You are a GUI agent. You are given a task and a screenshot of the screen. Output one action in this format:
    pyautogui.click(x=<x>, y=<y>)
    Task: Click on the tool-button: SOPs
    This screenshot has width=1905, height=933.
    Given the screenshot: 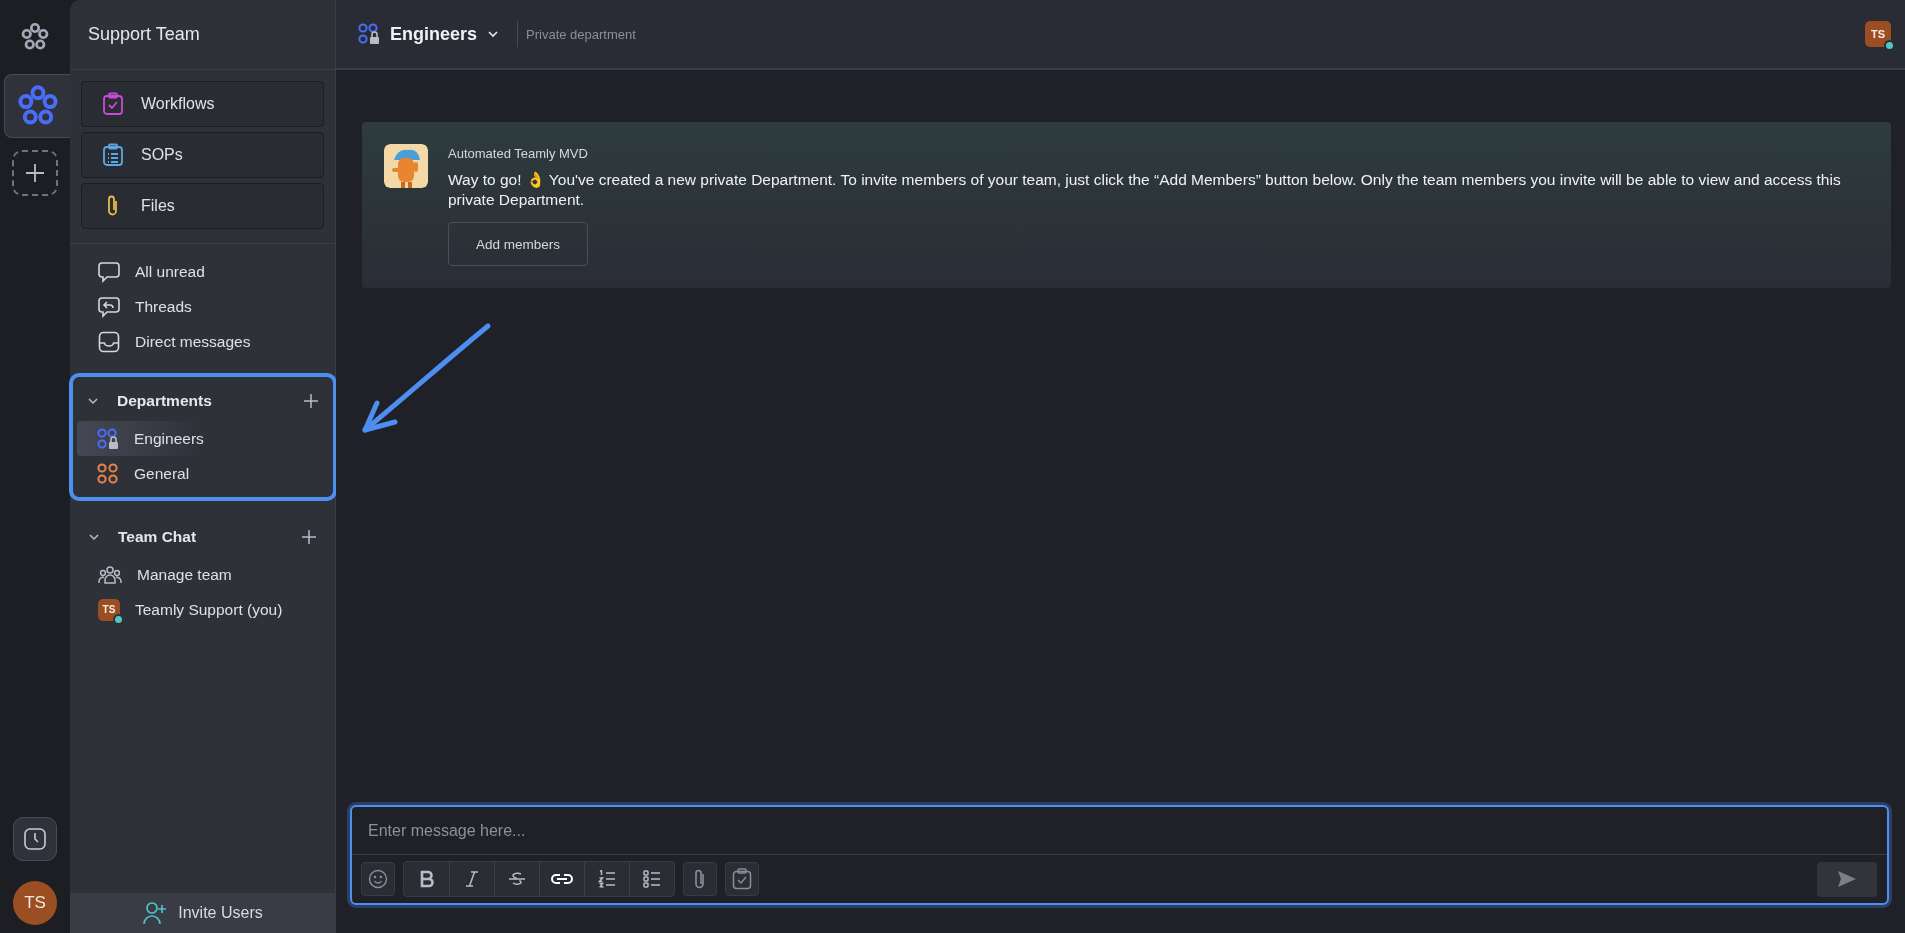 What is the action you would take?
    pyautogui.click(x=202, y=155)
    